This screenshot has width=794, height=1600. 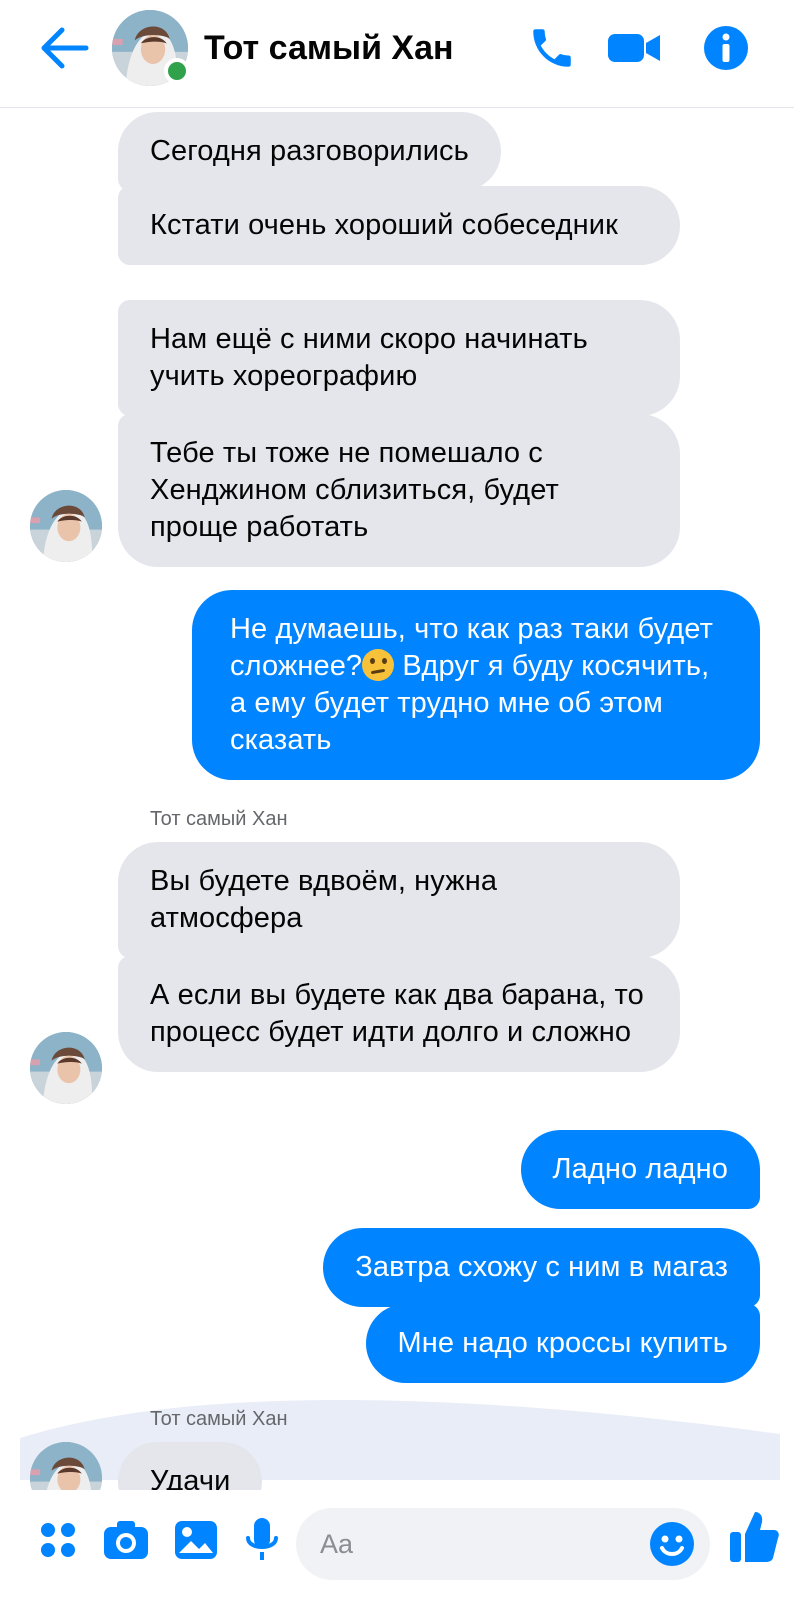 I want to click on outgoing-message: Завтра схожу с ним в магаз, so click(x=541, y=1267).